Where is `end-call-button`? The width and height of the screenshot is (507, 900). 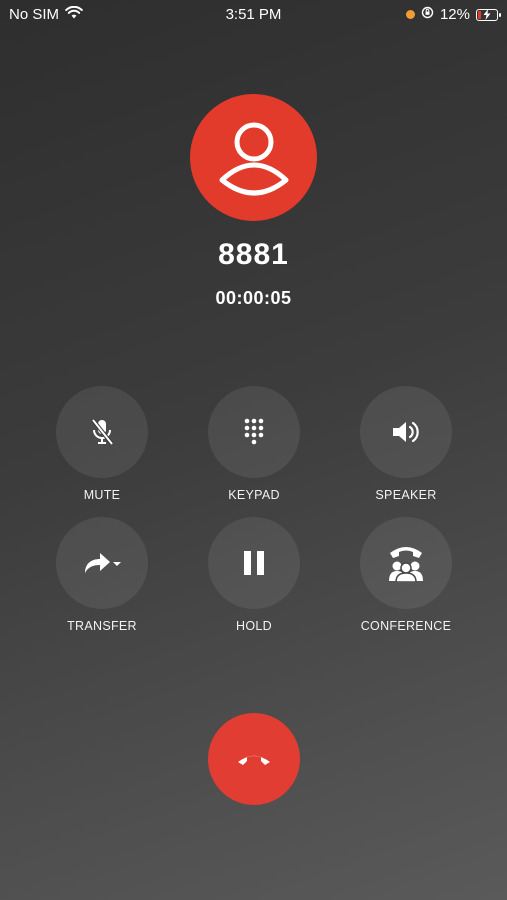 end-call-button is located at coordinates (254, 759).